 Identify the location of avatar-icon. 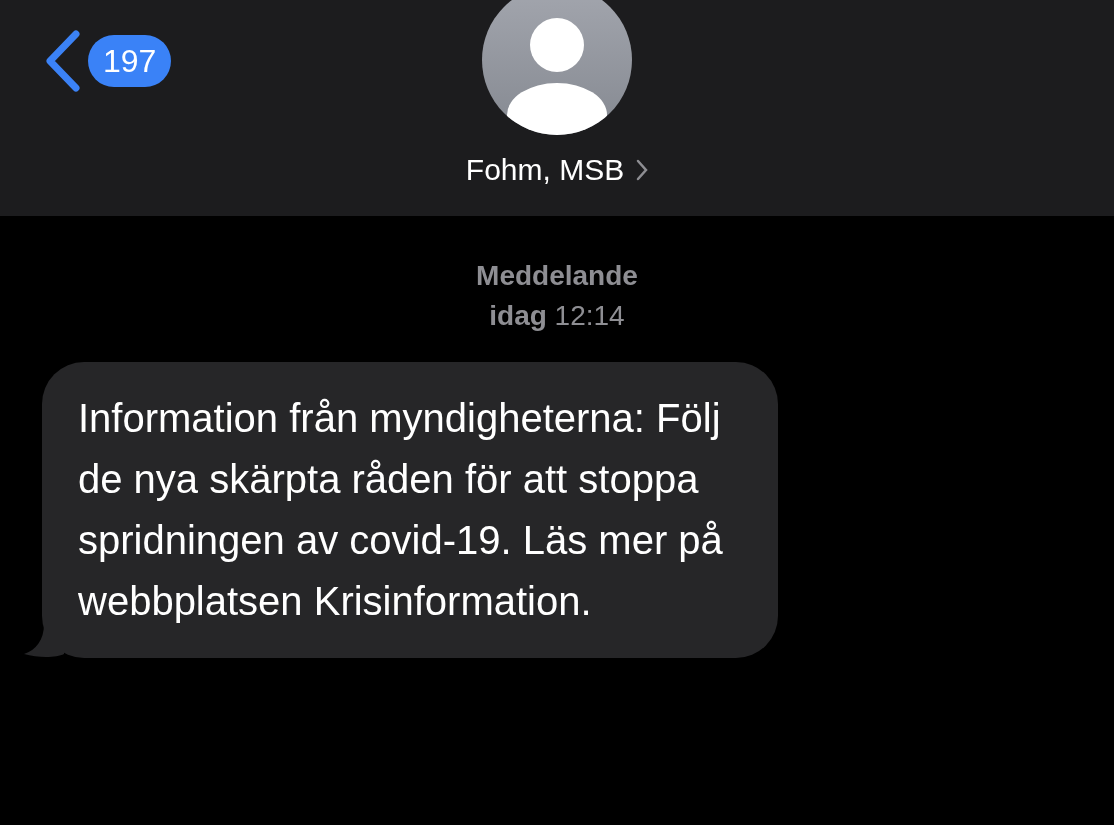
(557, 67).